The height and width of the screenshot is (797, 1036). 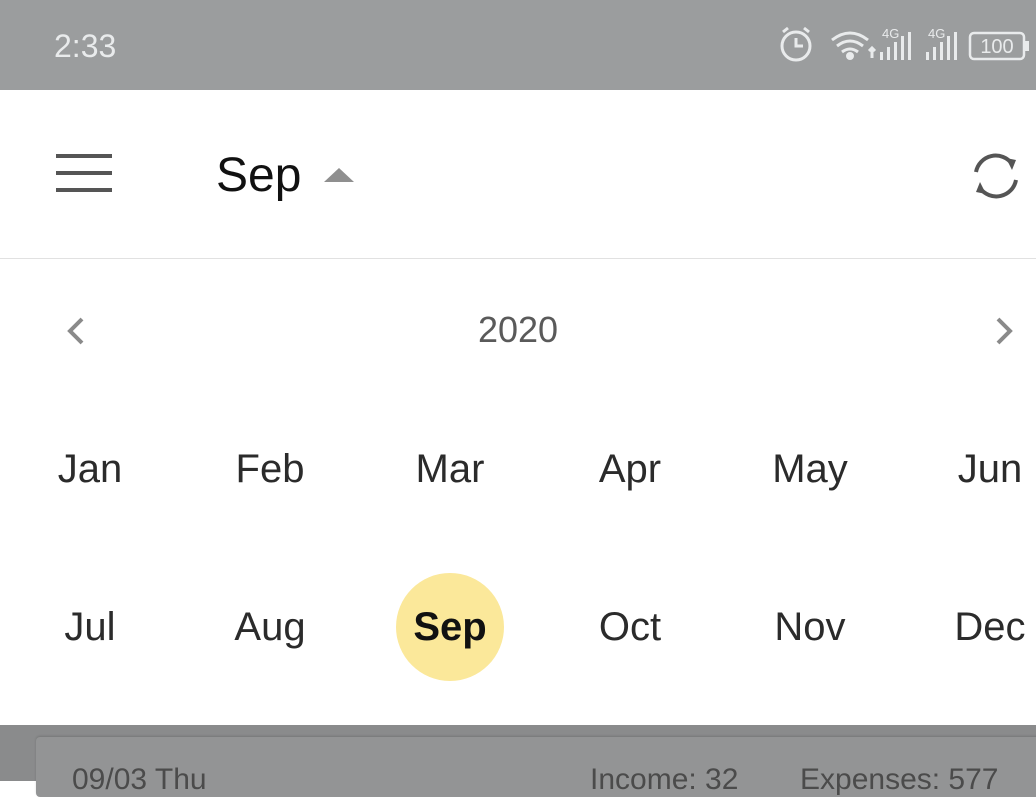 I want to click on status-time: 2:33, so click(x=85, y=46).